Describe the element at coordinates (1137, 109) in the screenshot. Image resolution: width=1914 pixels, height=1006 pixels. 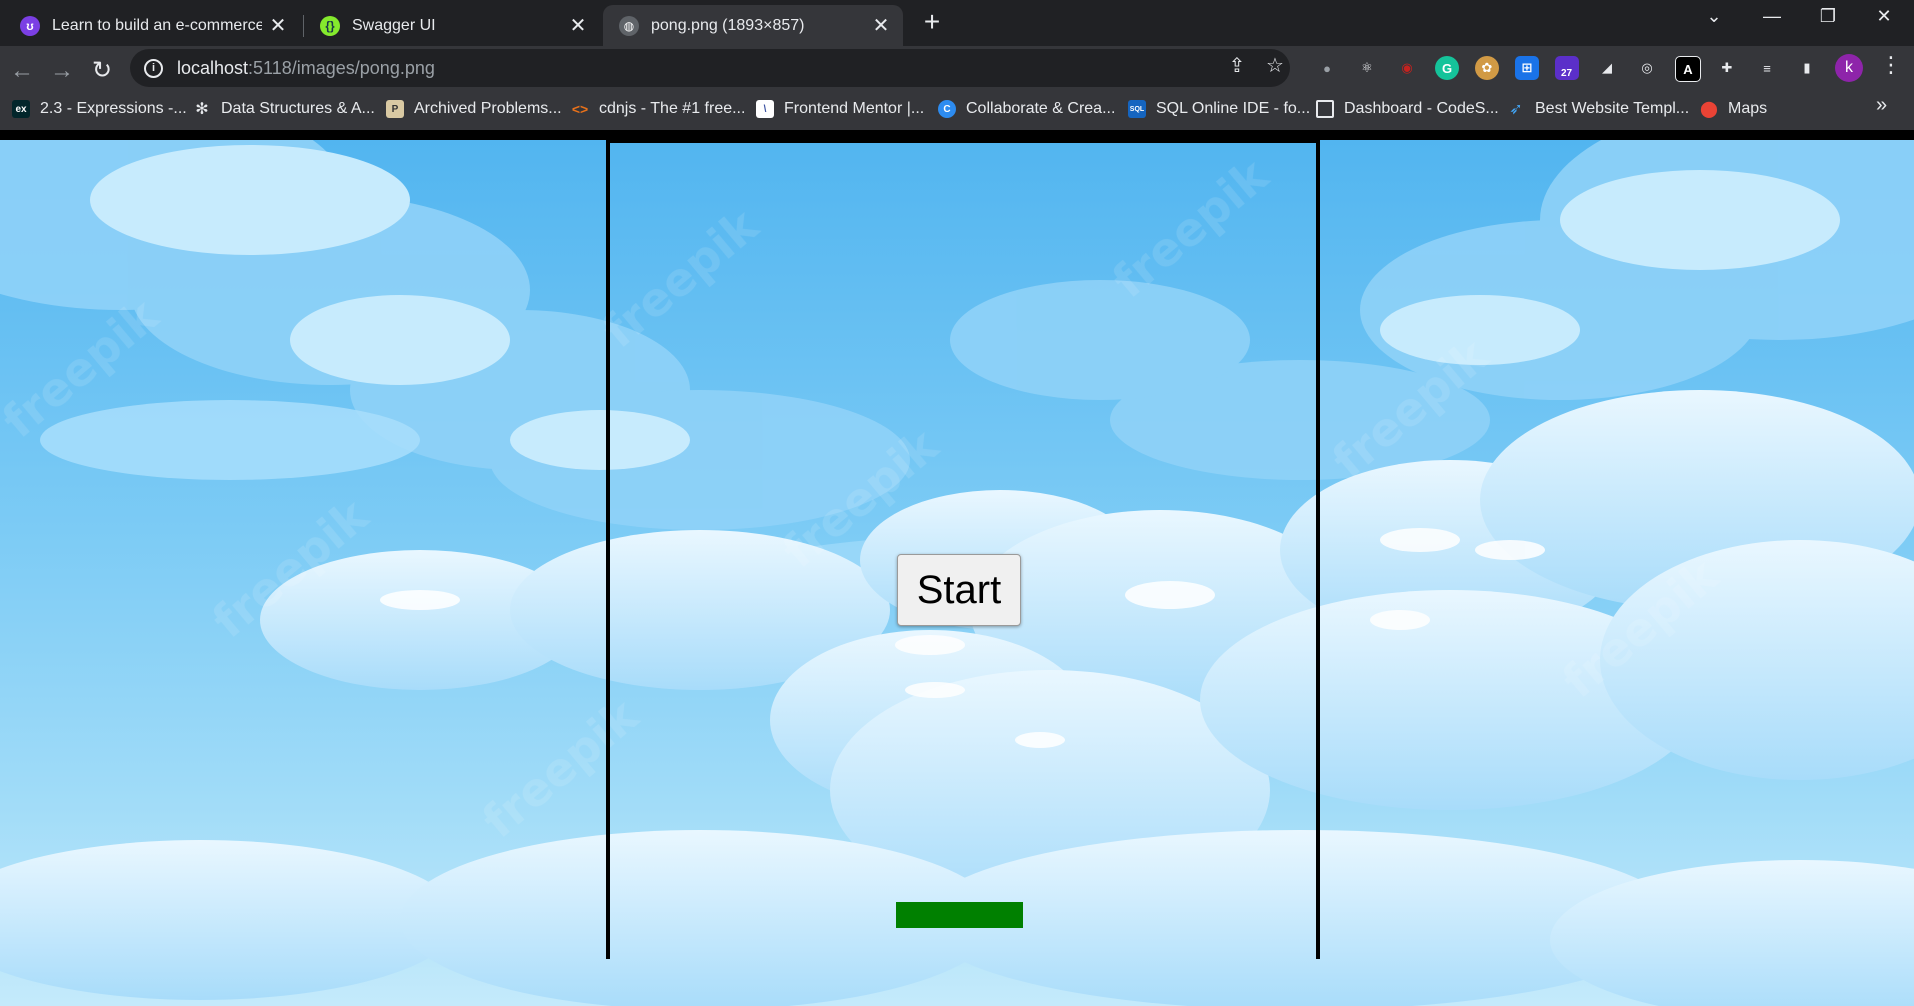
I see `sql-icon: SQL` at that location.